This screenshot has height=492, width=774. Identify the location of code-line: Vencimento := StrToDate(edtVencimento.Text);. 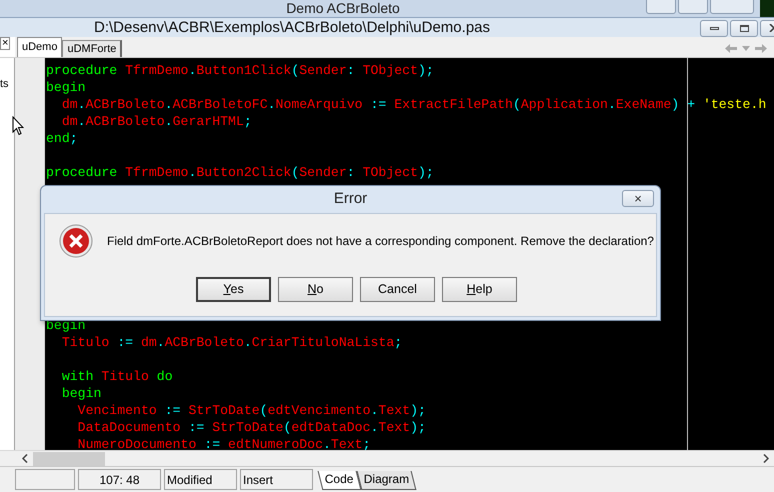
(251, 410).